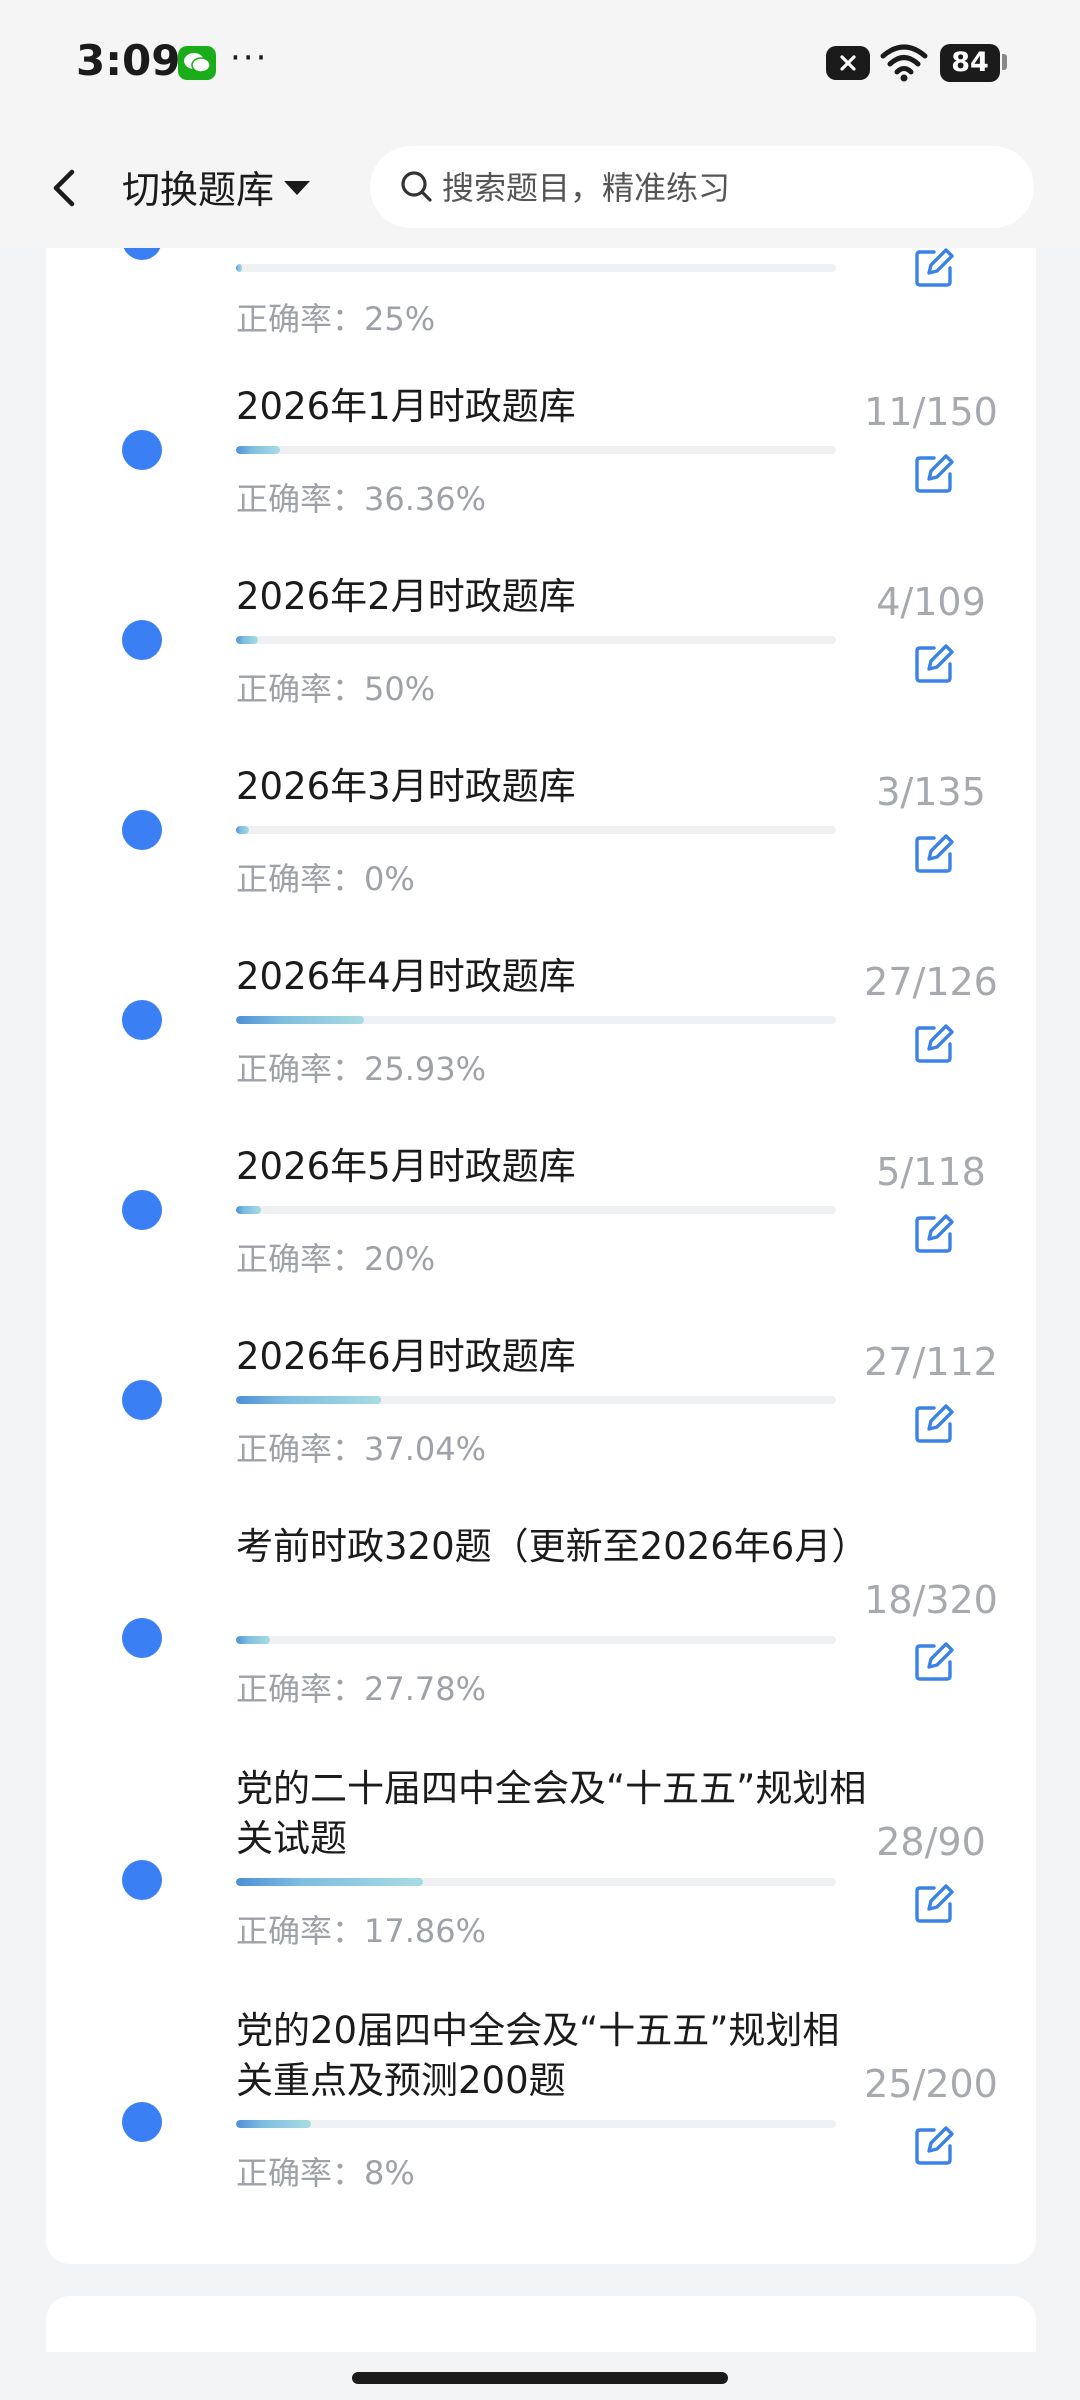 This screenshot has height=2400, width=1080. I want to click on chevron-left-icon, so click(64, 188).